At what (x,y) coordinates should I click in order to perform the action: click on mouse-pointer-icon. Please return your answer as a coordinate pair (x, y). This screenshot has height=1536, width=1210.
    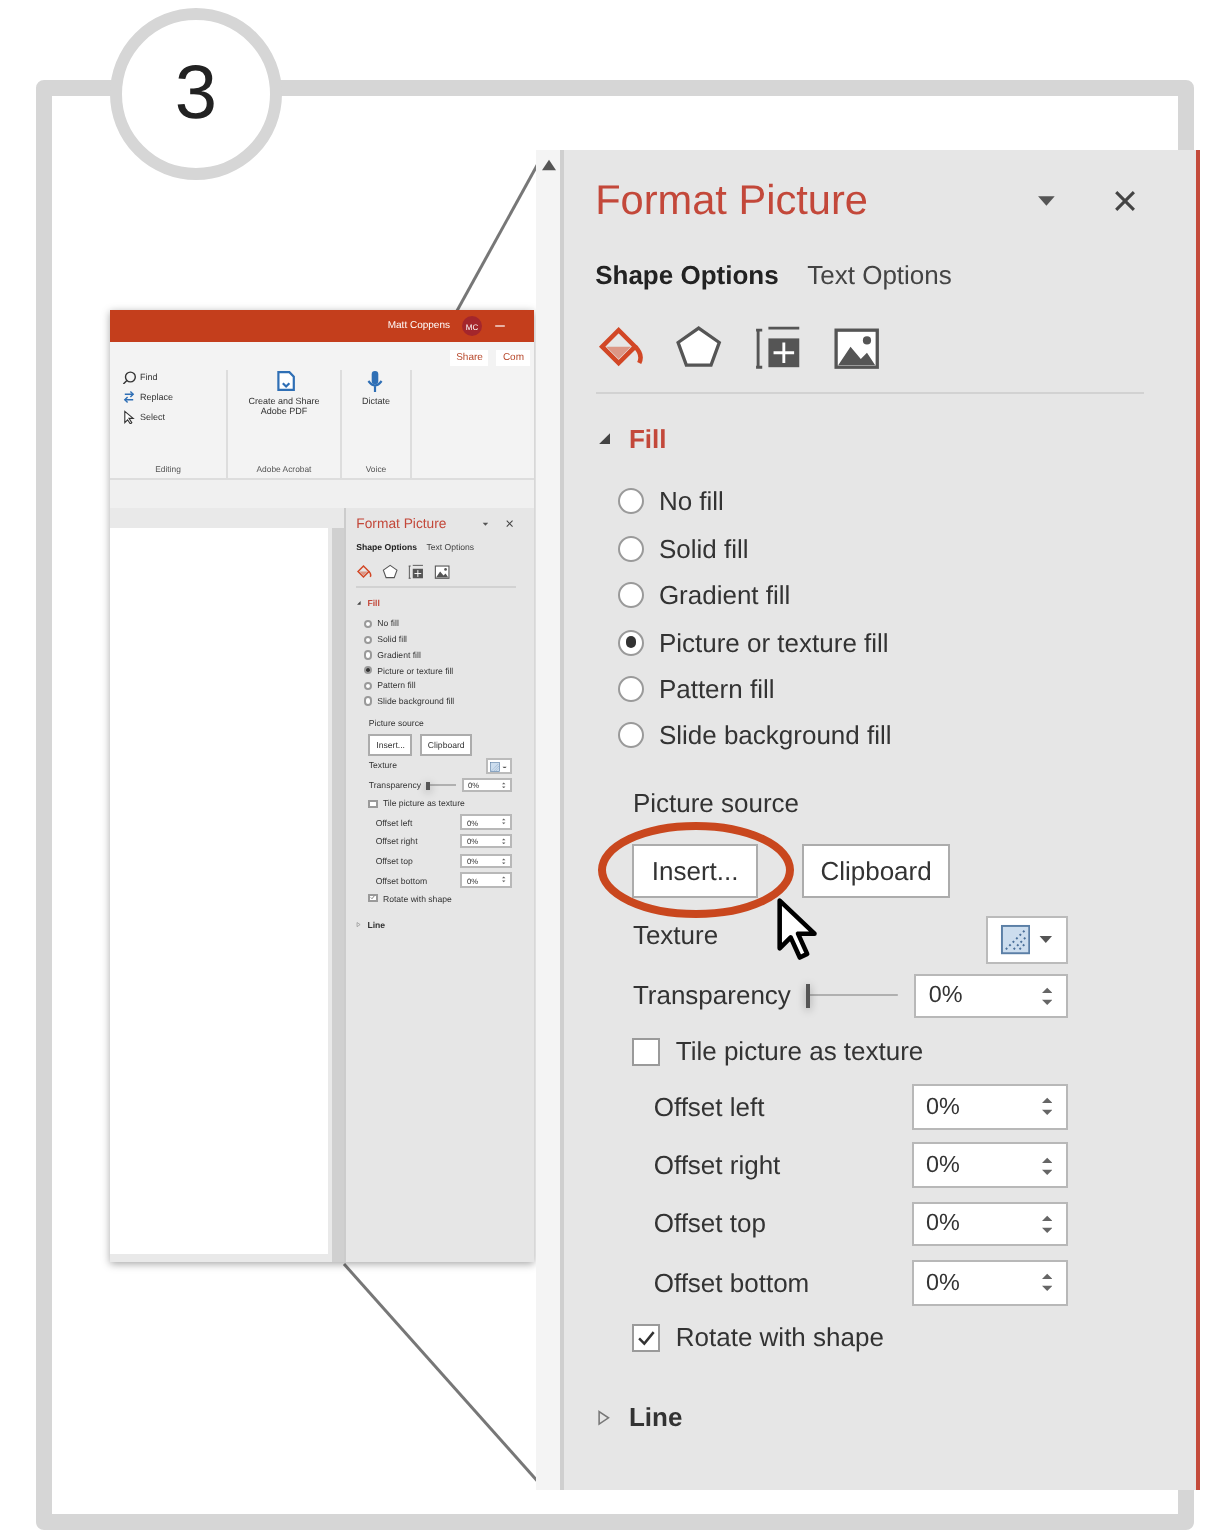
    Looking at the image, I should click on (798, 930).